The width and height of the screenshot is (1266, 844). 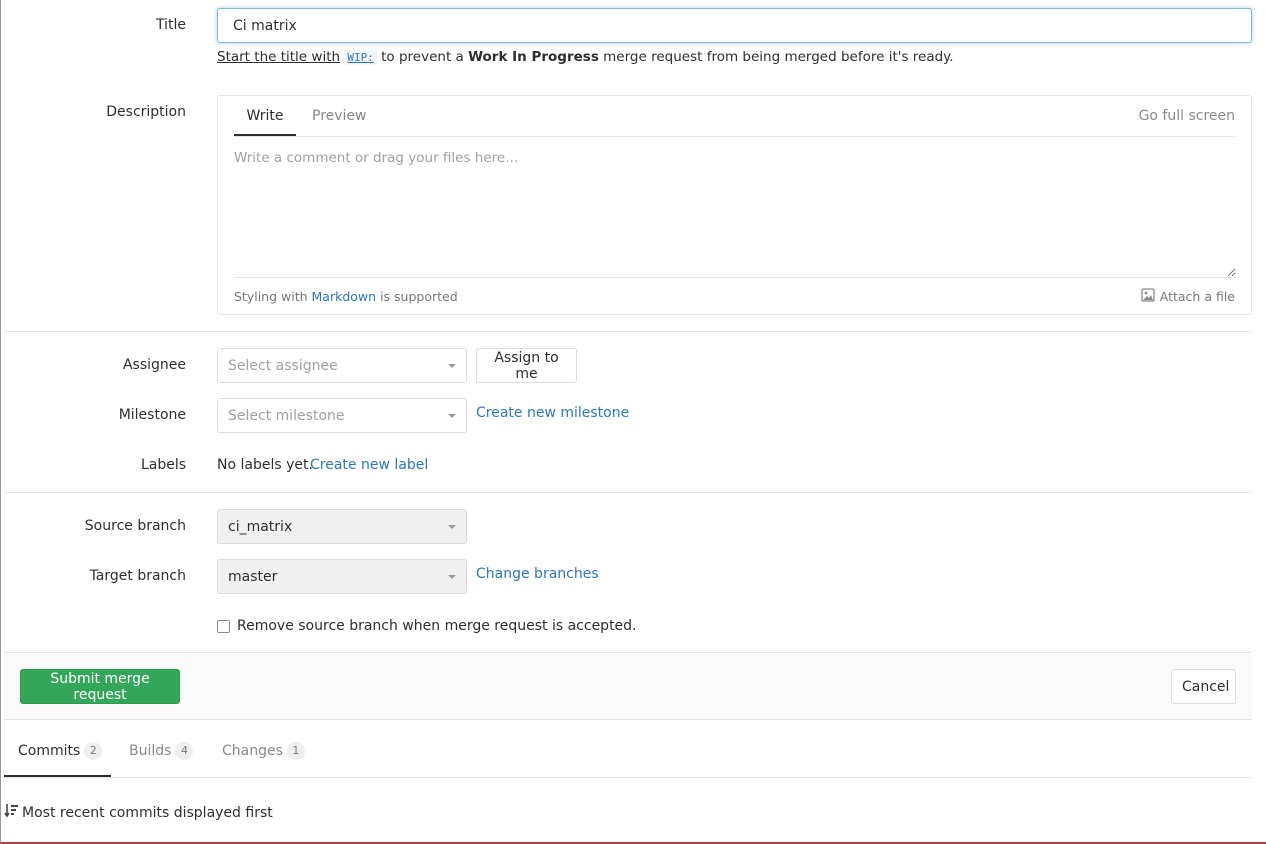 I want to click on wip-code: WIP:, so click(x=360, y=57).